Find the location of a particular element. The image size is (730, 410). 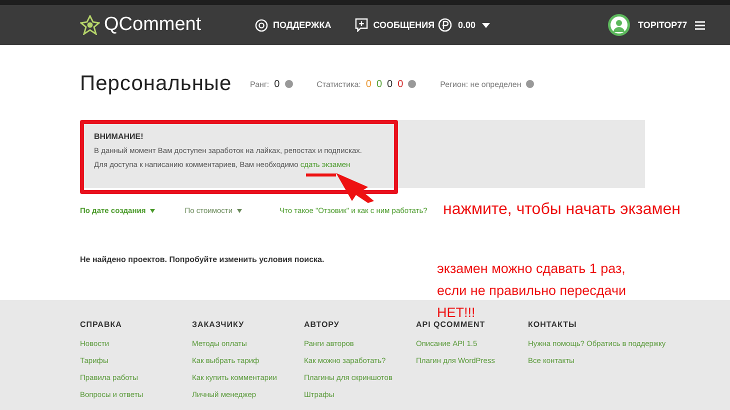

notice-title: ВНИМАНИЕ! is located at coordinates (119, 136).